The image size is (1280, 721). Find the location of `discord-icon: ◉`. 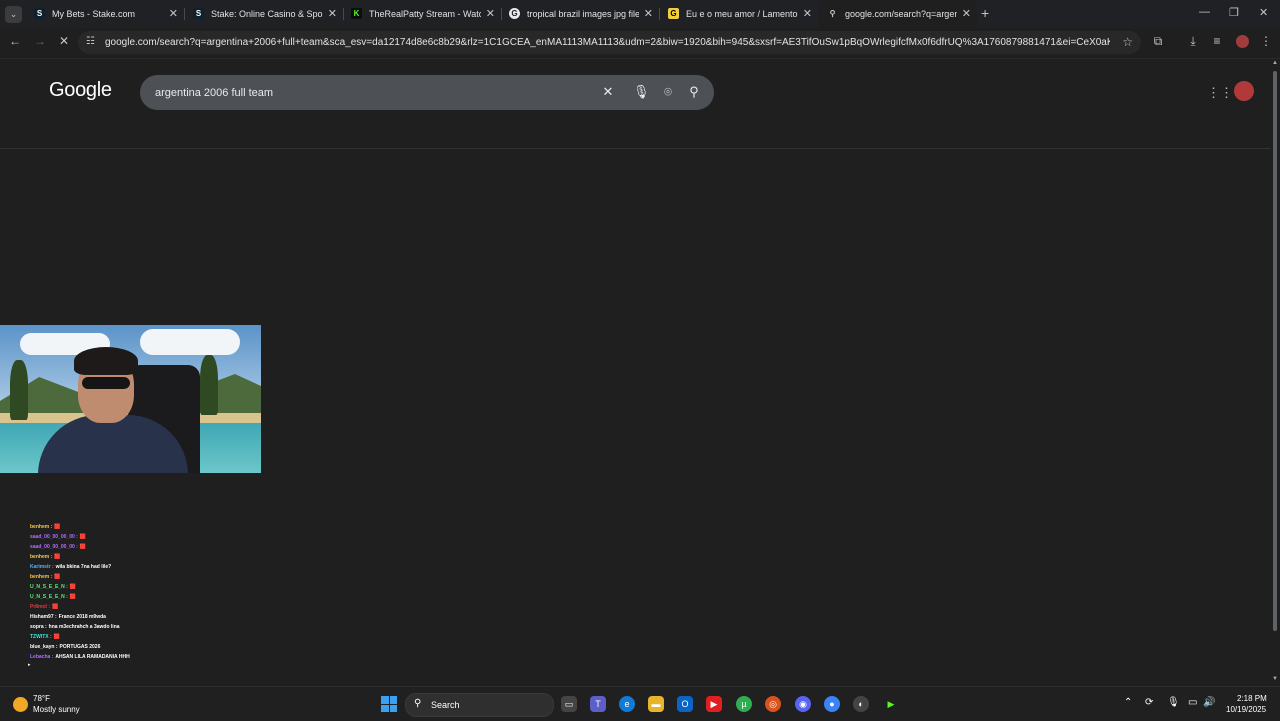

discord-icon: ◉ is located at coordinates (803, 704).